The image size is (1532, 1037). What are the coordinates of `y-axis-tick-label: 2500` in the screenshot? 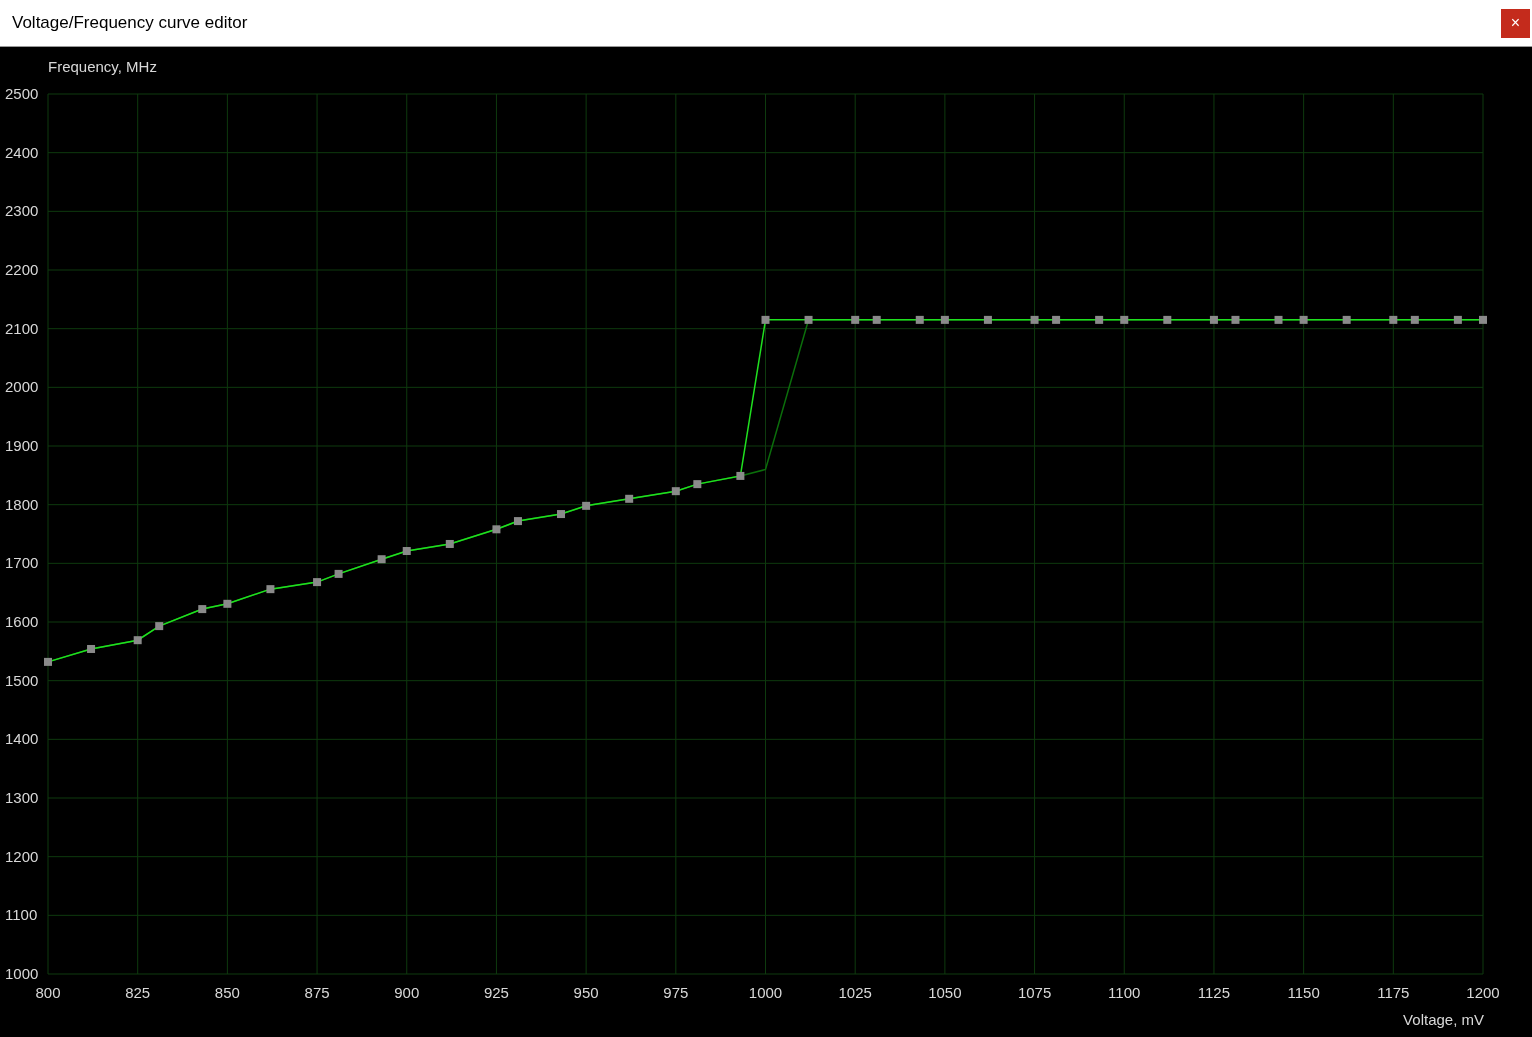 It's located at (22, 93).